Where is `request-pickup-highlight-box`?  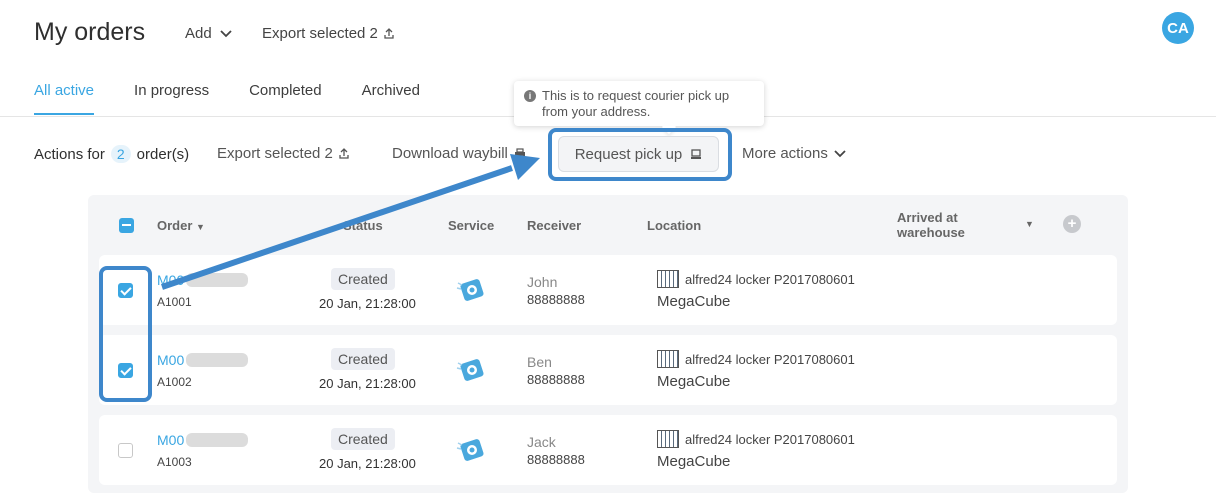 request-pickup-highlight-box is located at coordinates (640, 154).